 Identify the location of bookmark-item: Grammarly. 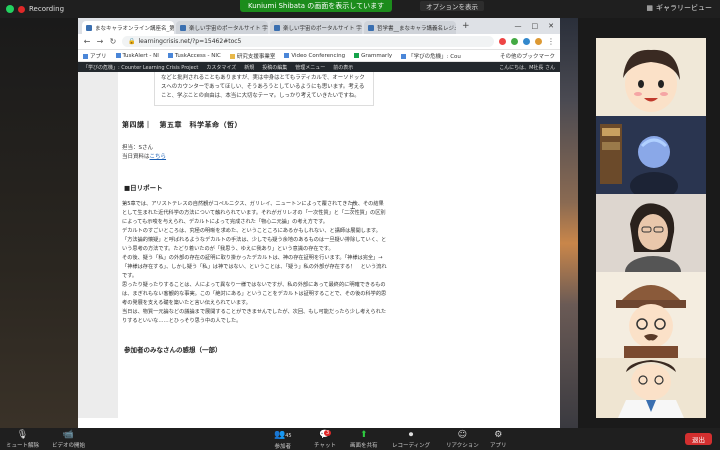
(373, 55).